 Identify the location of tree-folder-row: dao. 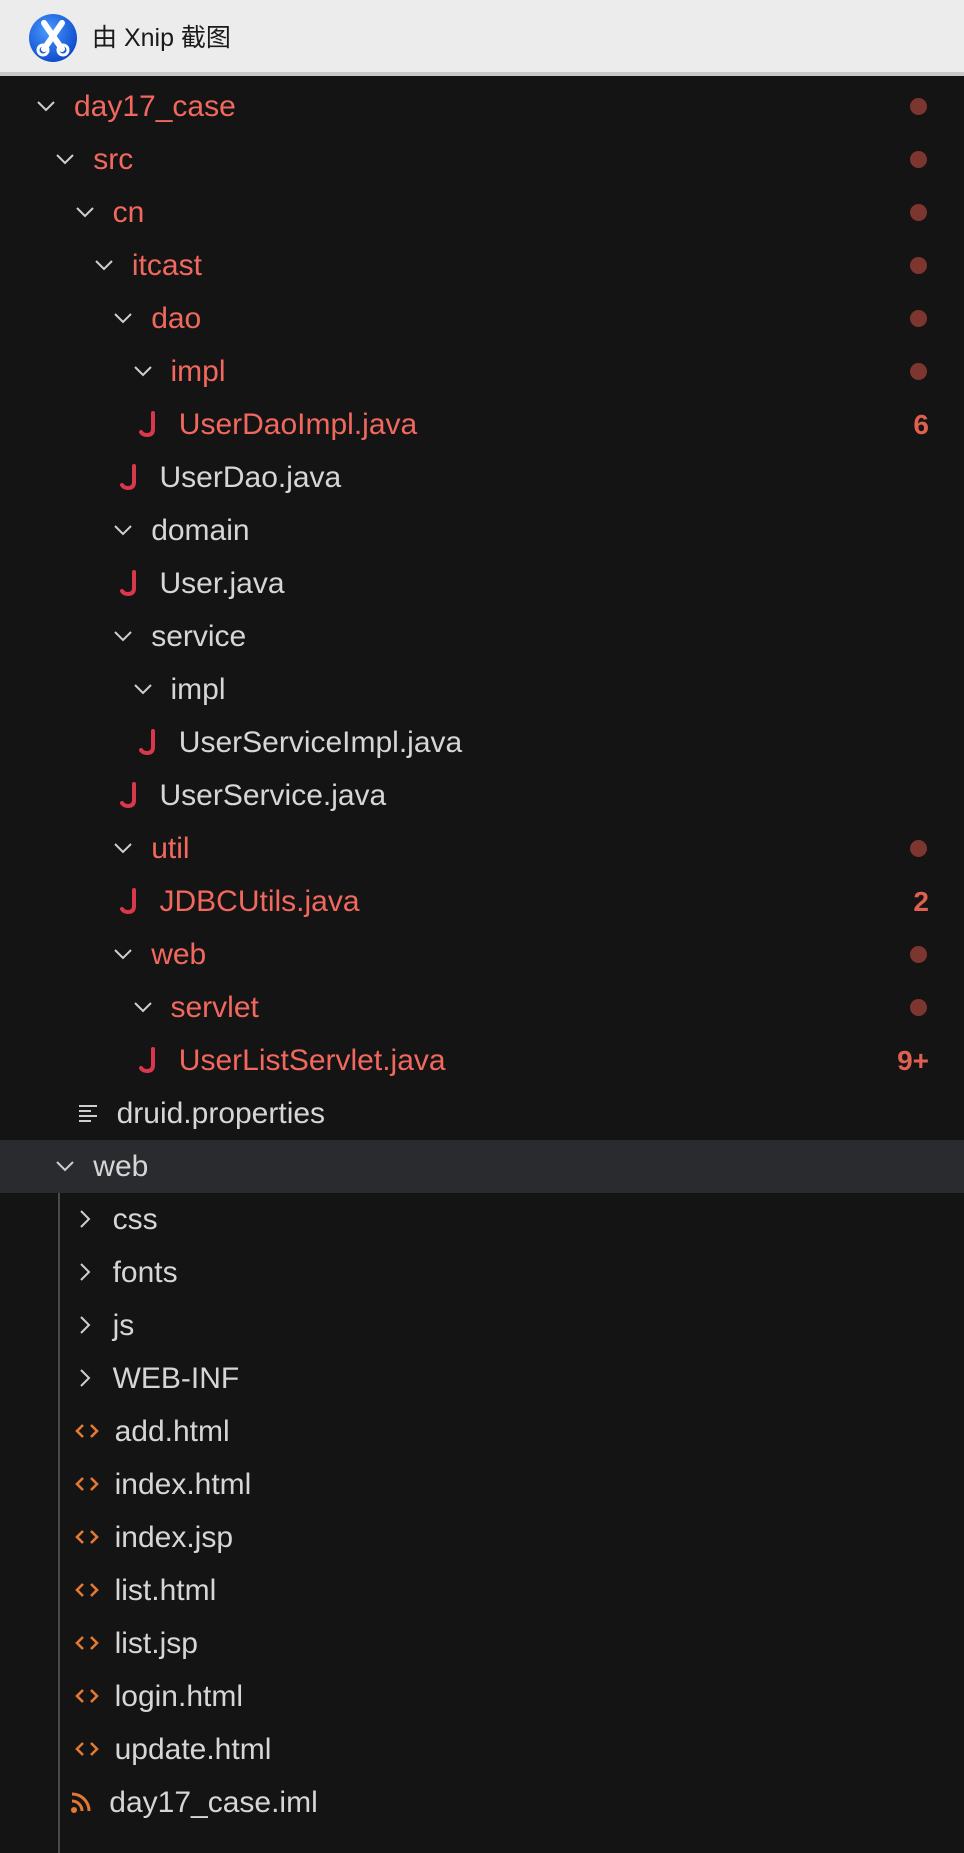
(482, 318).